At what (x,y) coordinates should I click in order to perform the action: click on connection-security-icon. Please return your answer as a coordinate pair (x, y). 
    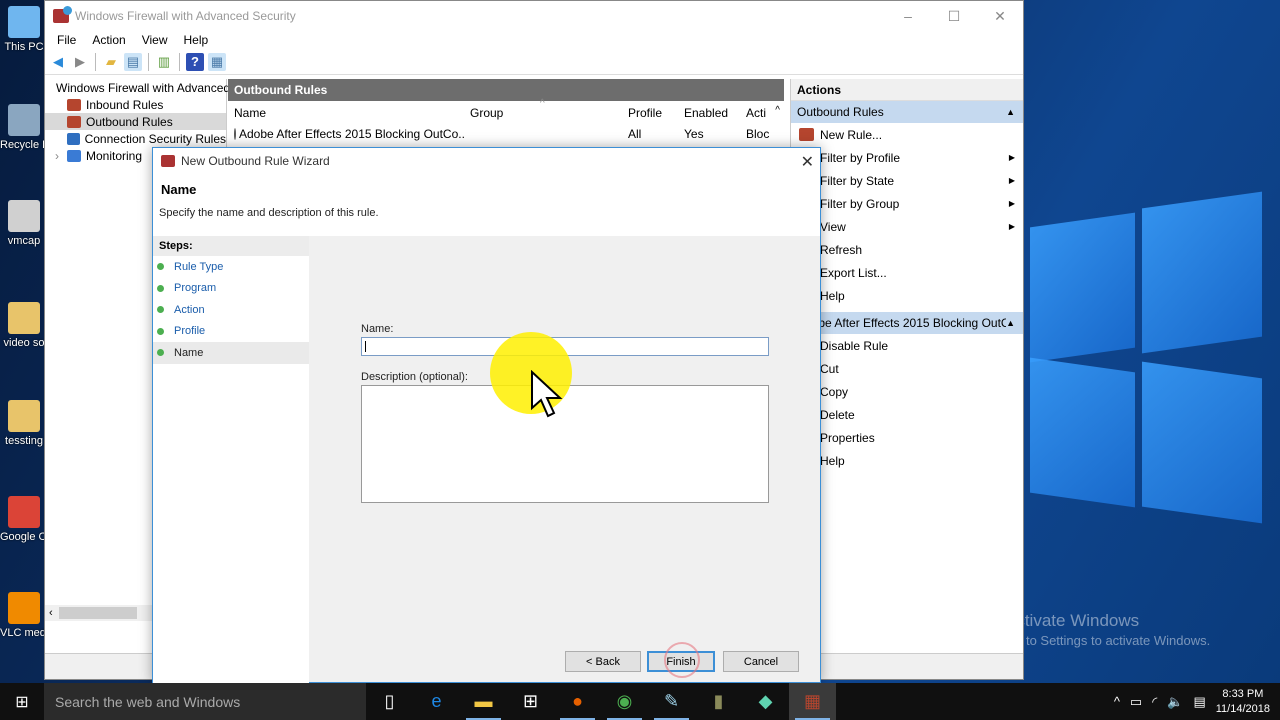
    Looking at the image, I should click on (73, 138).